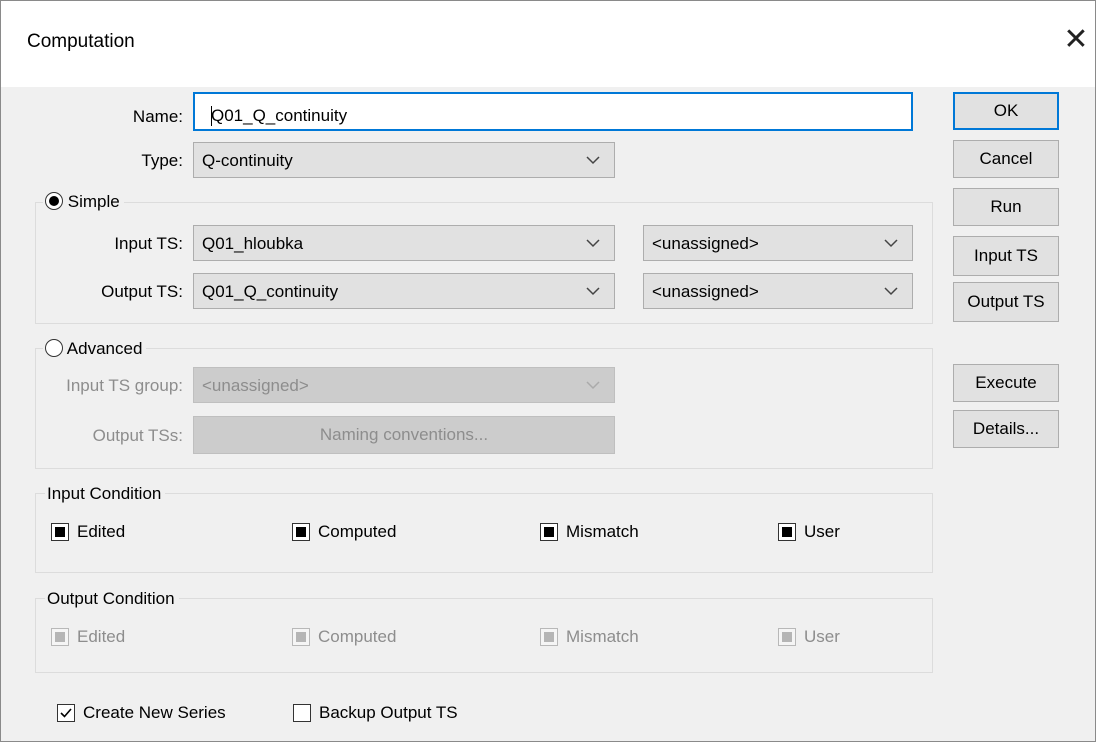 The width and height of the screenshot is (1096, 742). What do you see at coordinates (54, 201) in the screenshot?
I see `simple-radio` at bounding box center [54, 201].